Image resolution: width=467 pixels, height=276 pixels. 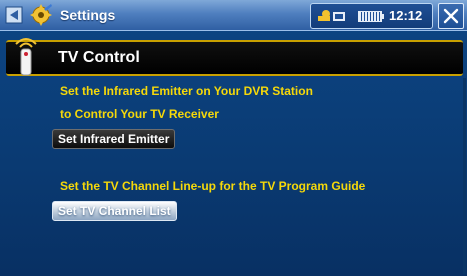 I want to click on status-area: 12:12, so click(x=371, y=16).